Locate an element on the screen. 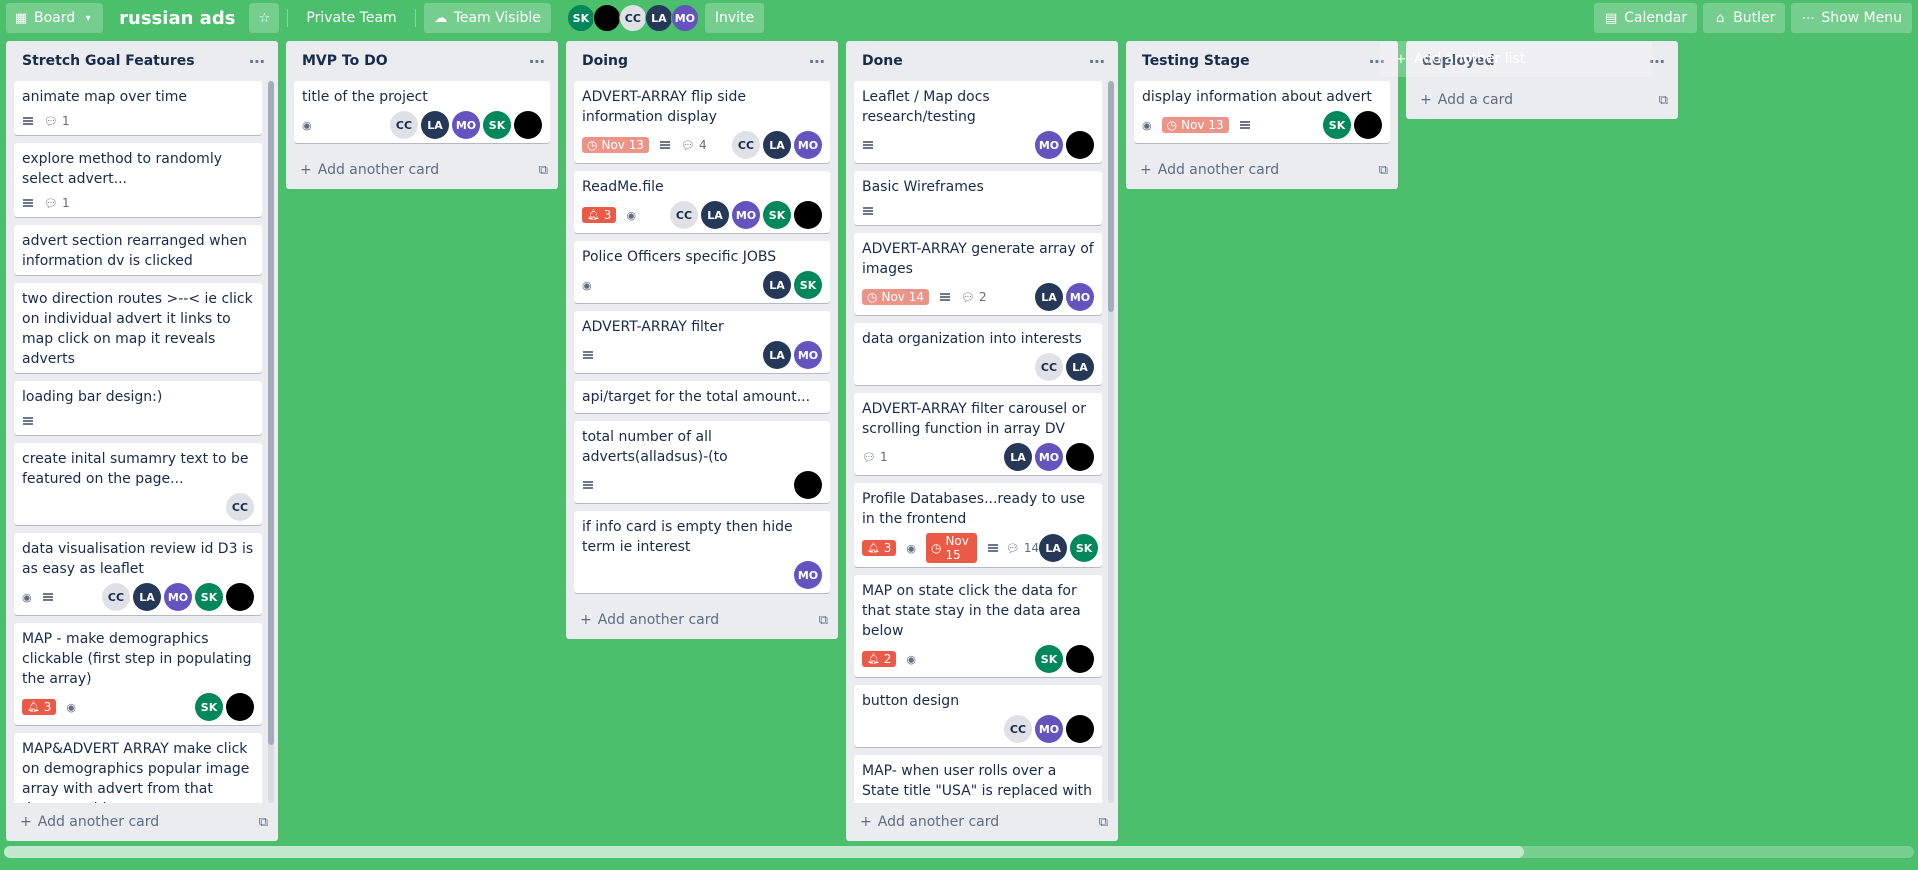  show-menu-button: ⋯ Show Menu is located at coordinates (1851, 18).